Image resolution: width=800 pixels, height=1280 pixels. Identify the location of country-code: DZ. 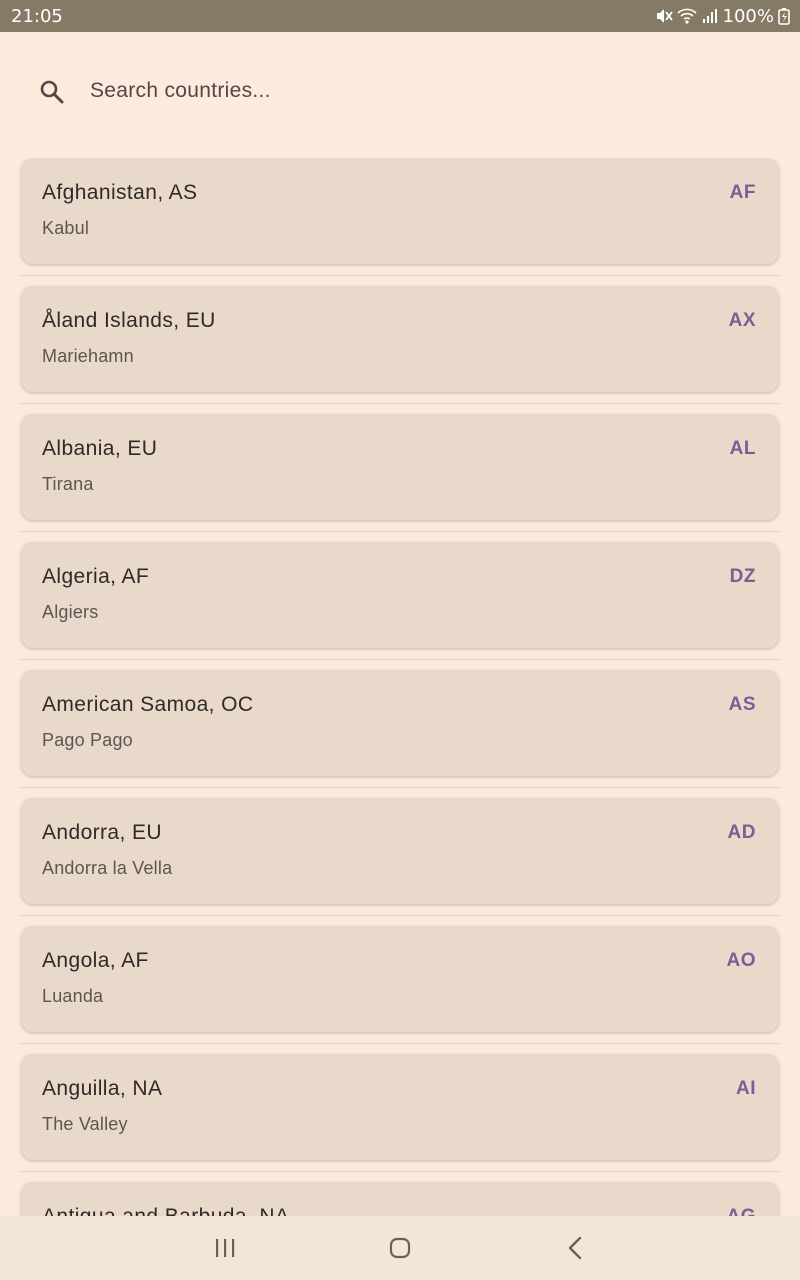
(742, 576).